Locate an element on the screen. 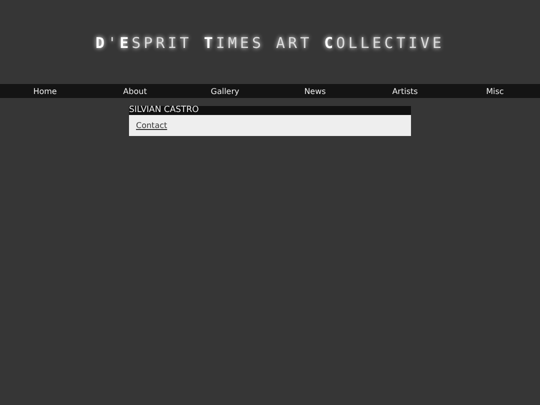 The image size is (540, 405). nav-link: Misc is located at coordinates (495, 91).